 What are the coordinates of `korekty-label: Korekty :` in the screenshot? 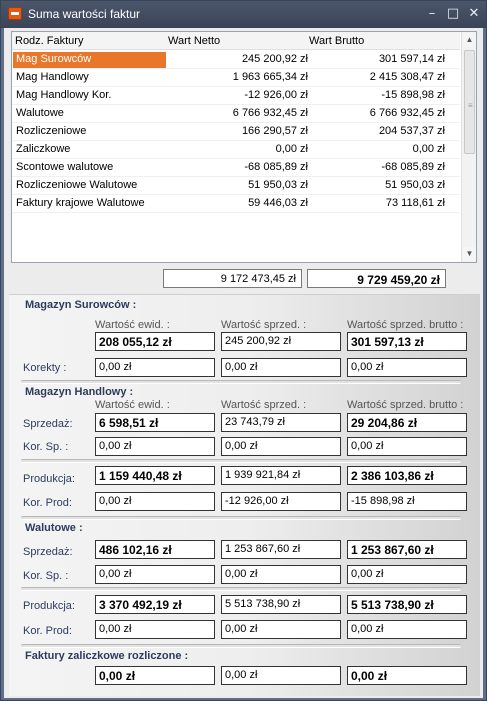 It's located at (45, 368).